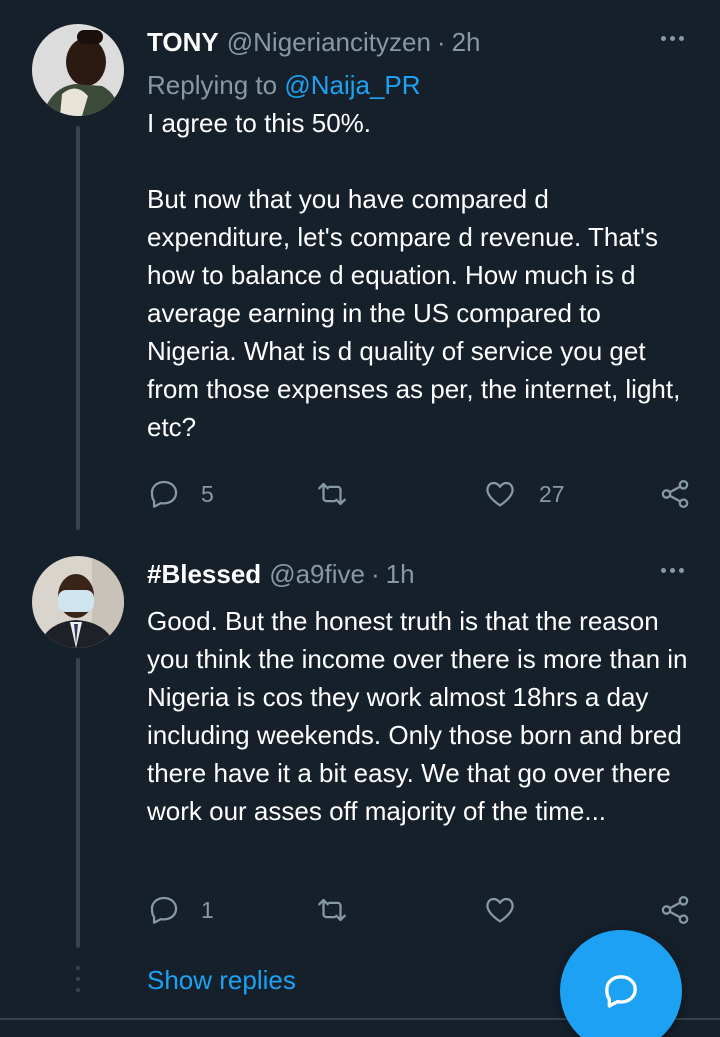  Describe the element at coordinates (183, 42) in the screenshot. I see `author-name: TONY` at that location.